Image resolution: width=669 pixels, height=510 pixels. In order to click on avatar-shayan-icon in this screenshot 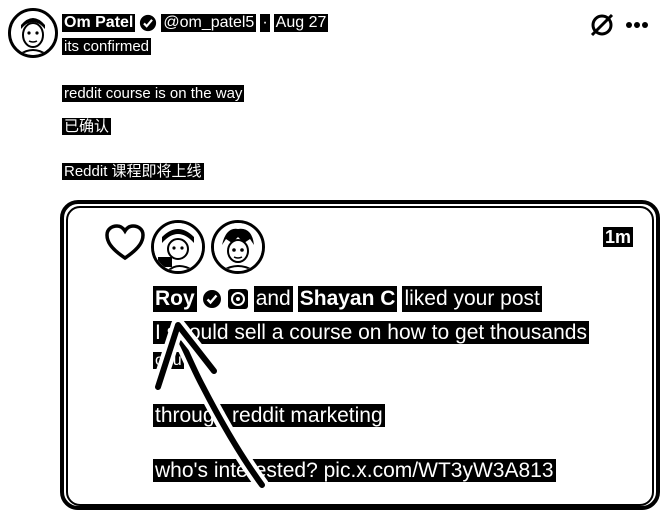, I will do `click(238, 247)`.